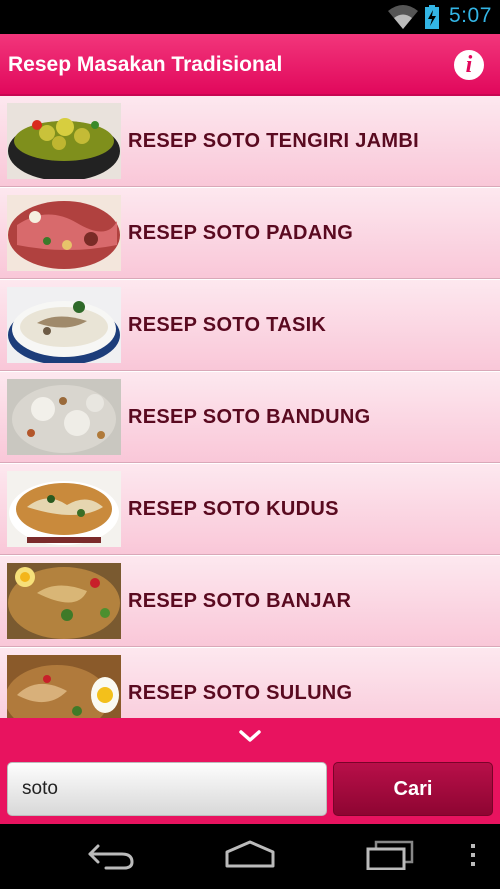 The image size is (500, 889). What do you see at coordinates (227, 325) in the screenshot?
I see `recipe-title: RESEP SOTO TASIK` at bounding box center [227, 325].